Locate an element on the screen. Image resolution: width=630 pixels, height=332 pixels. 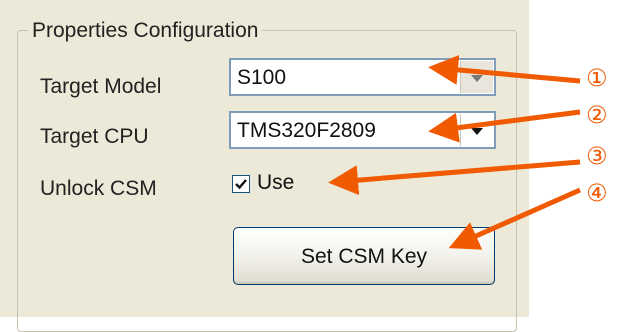
marker-2: ② is located at coordinates (597, 115).